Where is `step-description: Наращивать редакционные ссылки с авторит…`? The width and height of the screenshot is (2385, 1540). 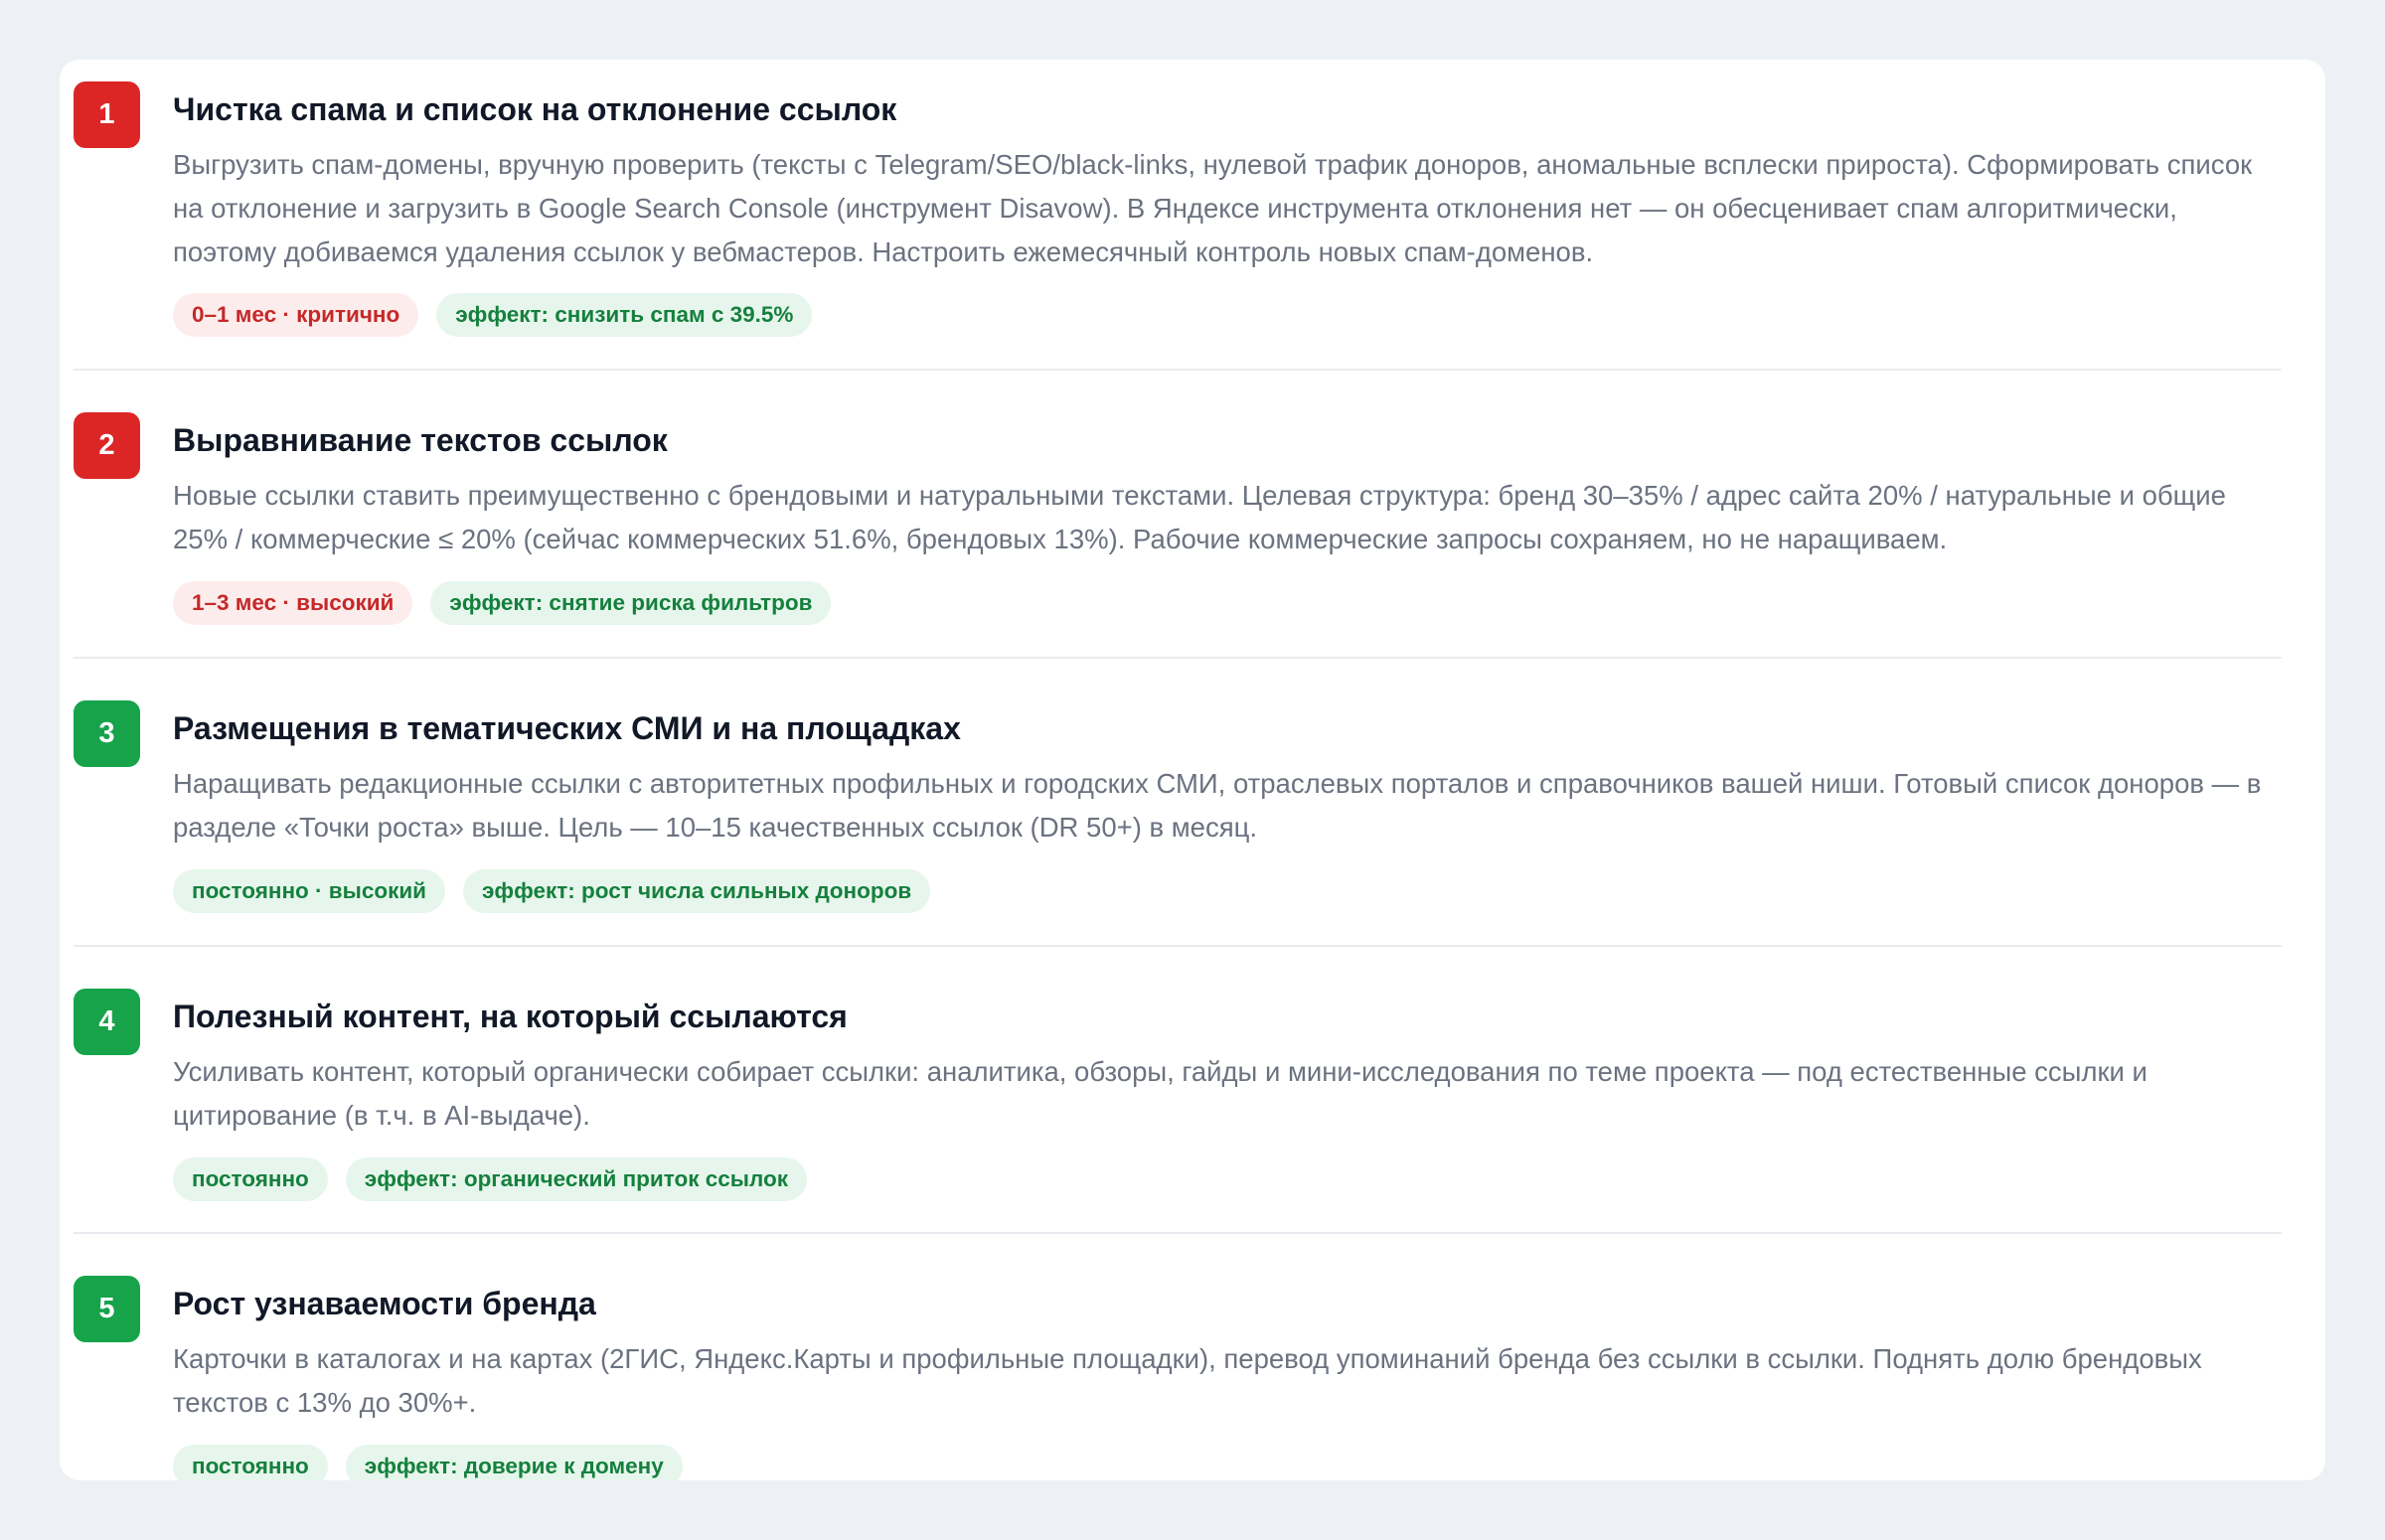
step-description: Наращивать редакционные ссылки с авторит… is located at coordinates (1217, 805).